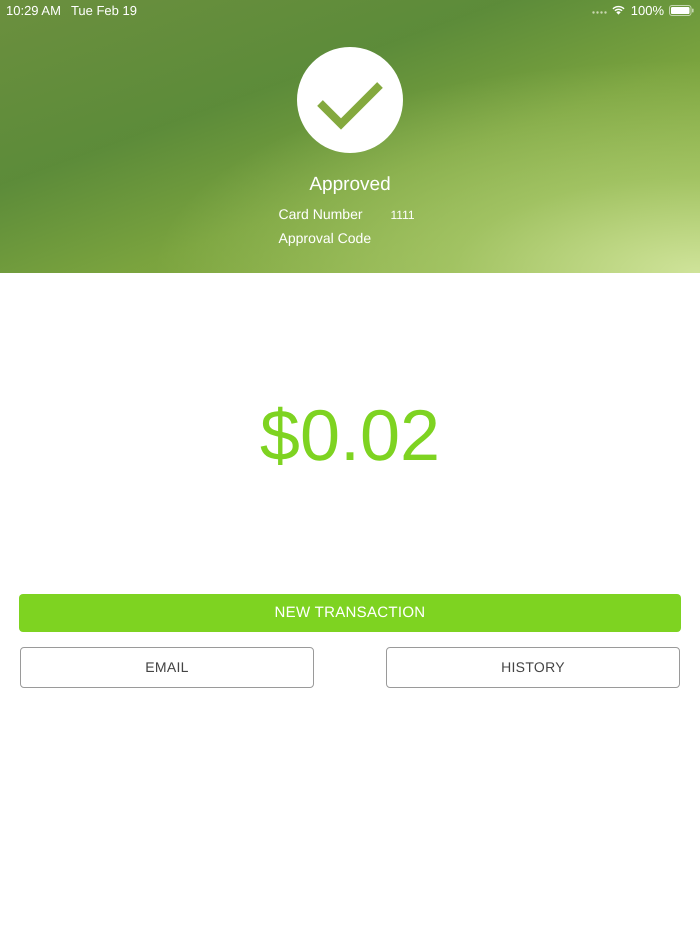 This screenshot has height=933, width=700. I want to click on checkmark-circle-icon, so click(350, 100).